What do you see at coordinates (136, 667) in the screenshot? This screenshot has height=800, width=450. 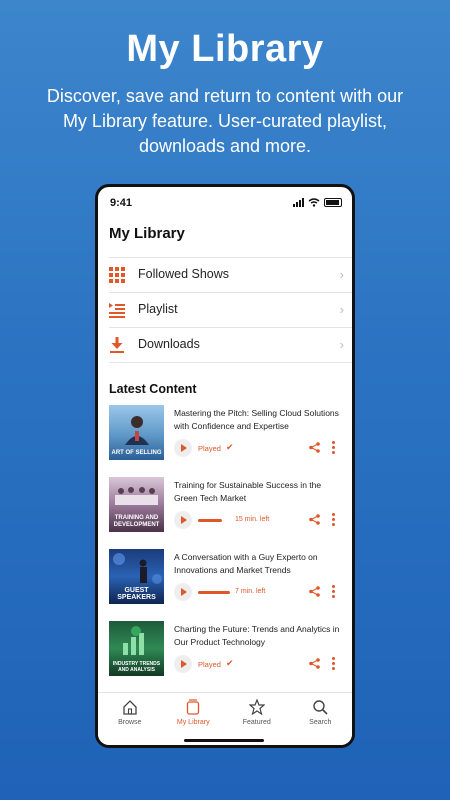 I see `thumbnail-caption: INDUSTRY TRENDS AND ANALYSIS` at bounding box center [136, 667].